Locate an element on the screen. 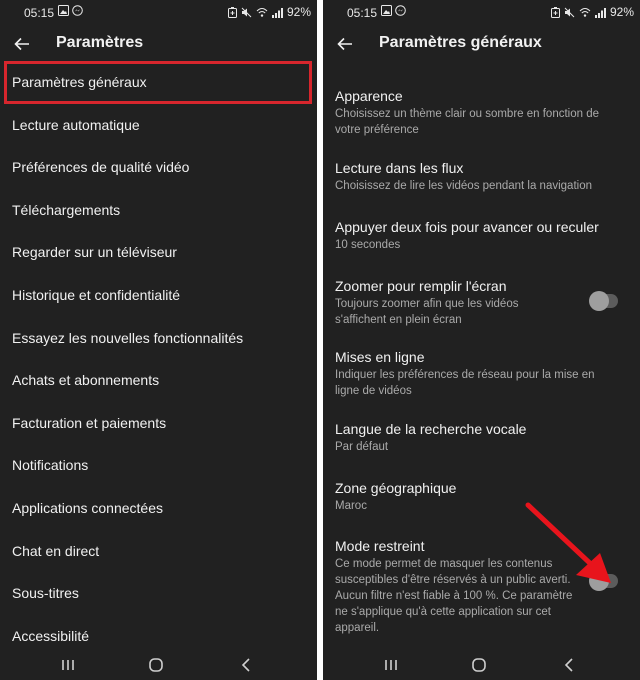 This screenshot has width=640, height=680. setting-voice-search-language: Langue de la recherche vocale Par défaut is located at coordinates (481, 439).